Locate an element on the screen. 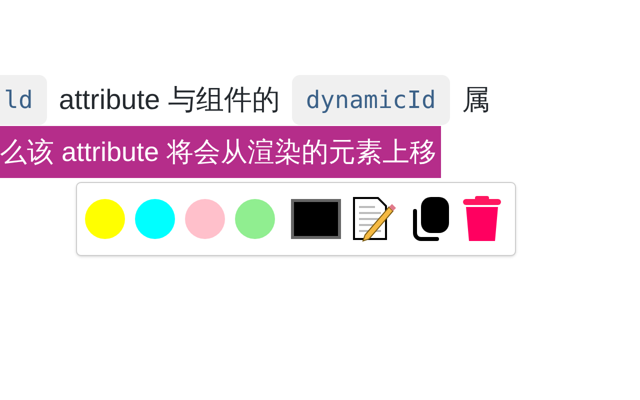  delete-icon is located at coordinates (482, 219).